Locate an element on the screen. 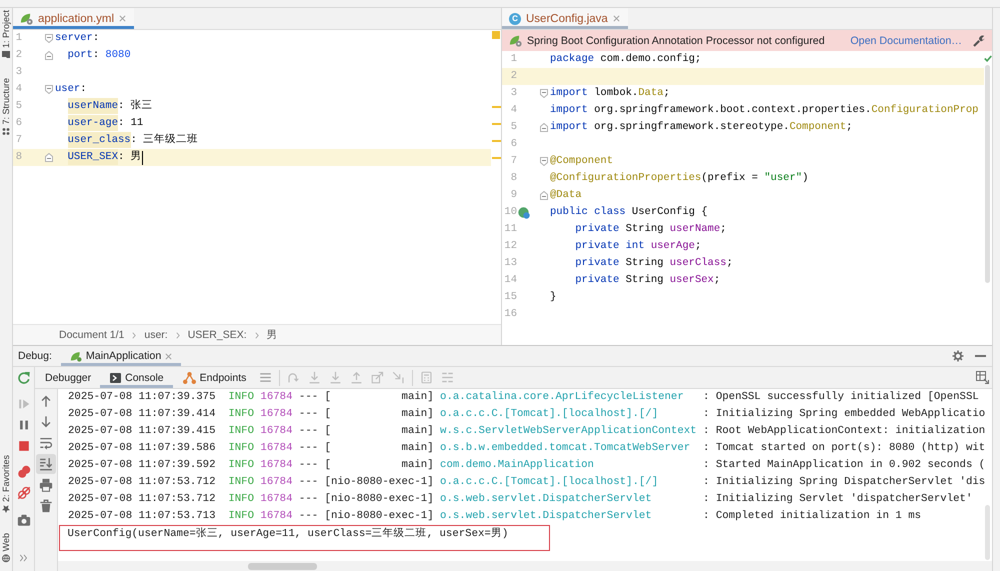 The width and height of the screenshot is (1000, 571). trash-icon is located at coordinates (46, 505).